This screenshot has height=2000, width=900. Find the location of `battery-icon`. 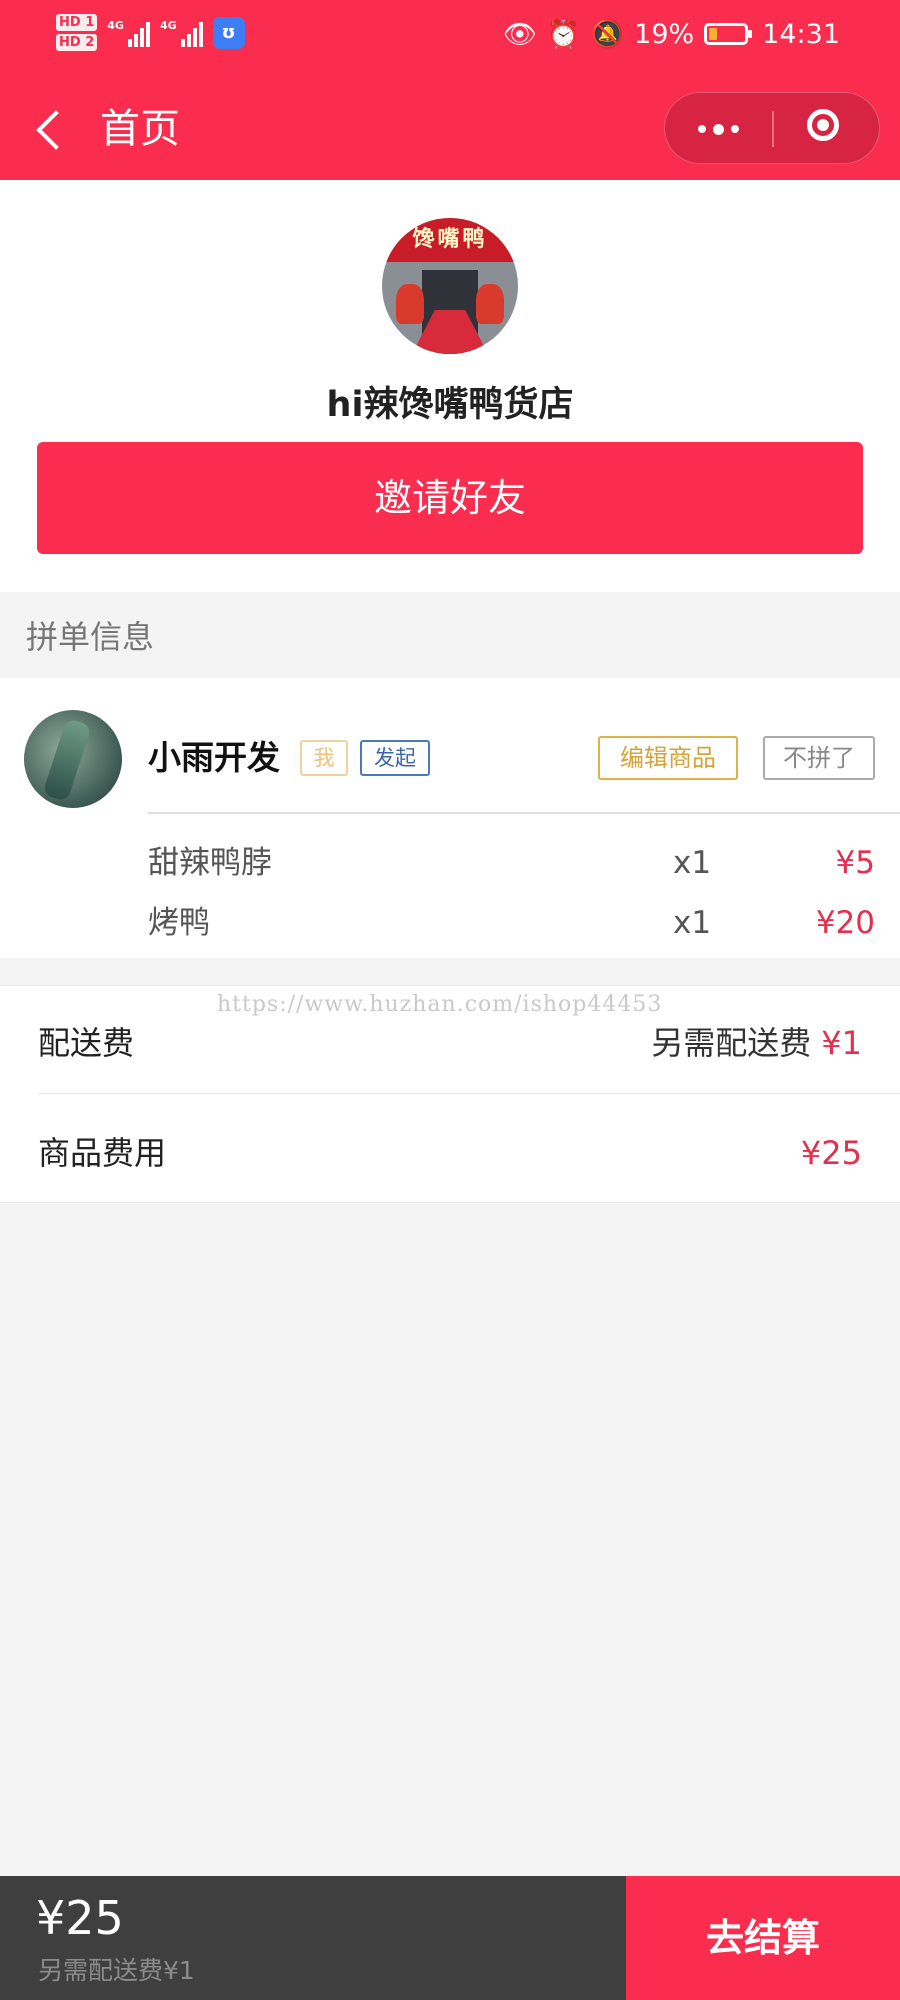

battery-icon is located at coordinates (728, 34).